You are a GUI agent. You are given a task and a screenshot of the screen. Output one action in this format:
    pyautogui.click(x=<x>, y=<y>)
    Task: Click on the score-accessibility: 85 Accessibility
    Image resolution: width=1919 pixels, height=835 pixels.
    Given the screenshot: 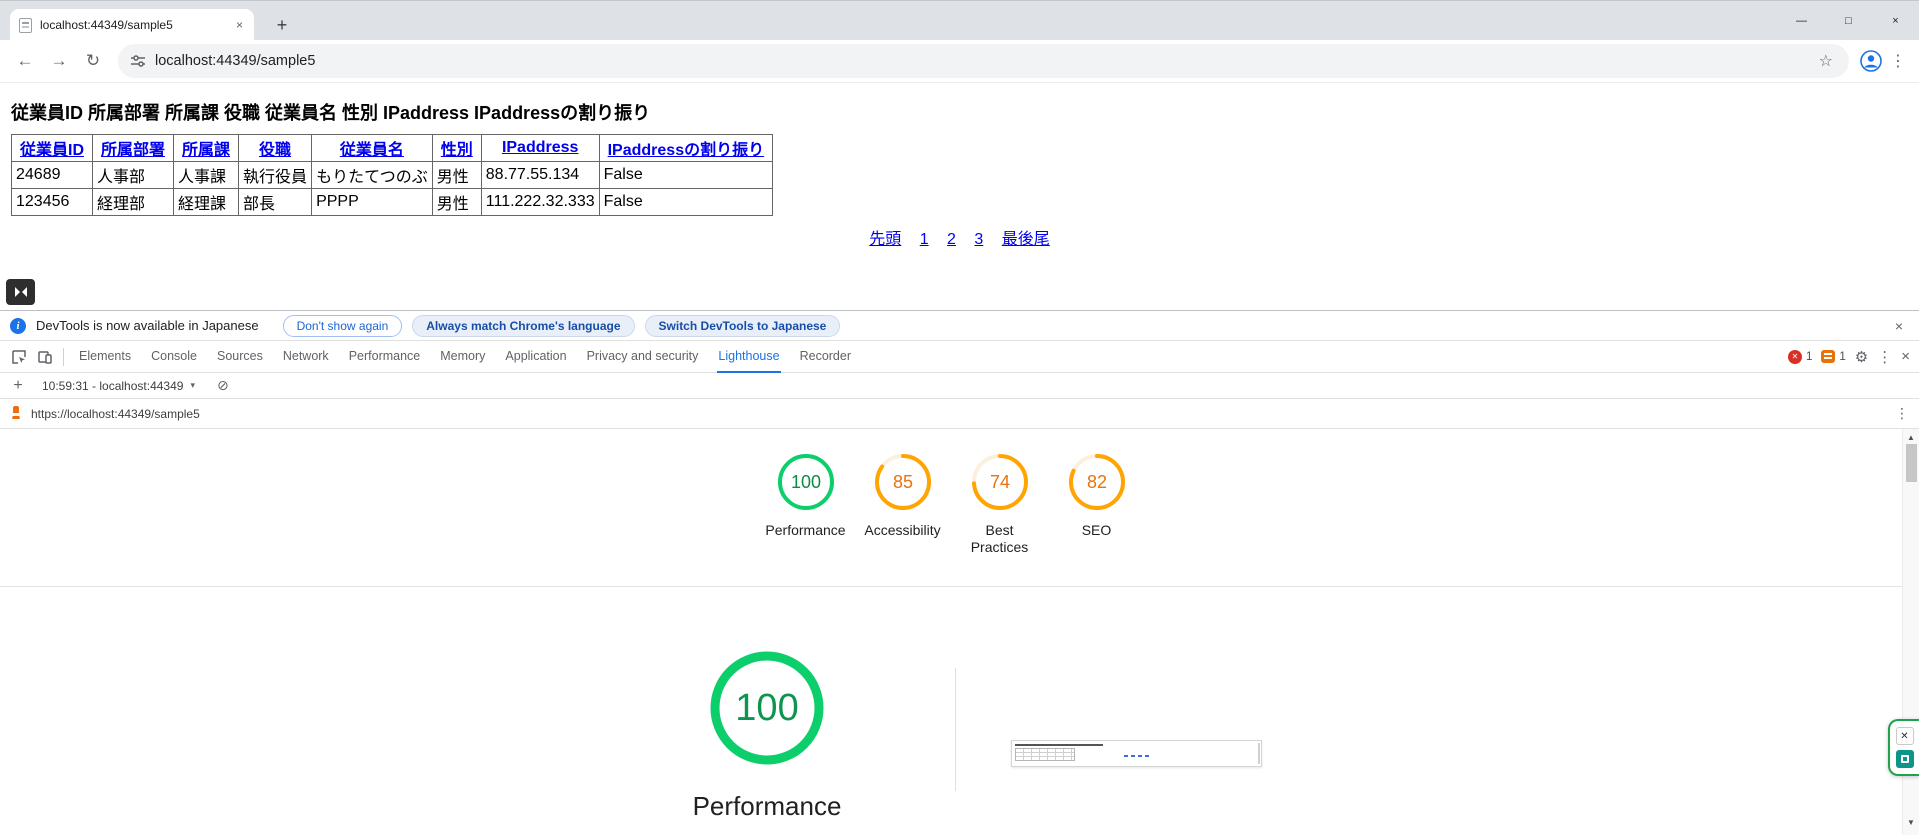 What is the action you would take?
    pyautogui.click(x=902, y=502)
    